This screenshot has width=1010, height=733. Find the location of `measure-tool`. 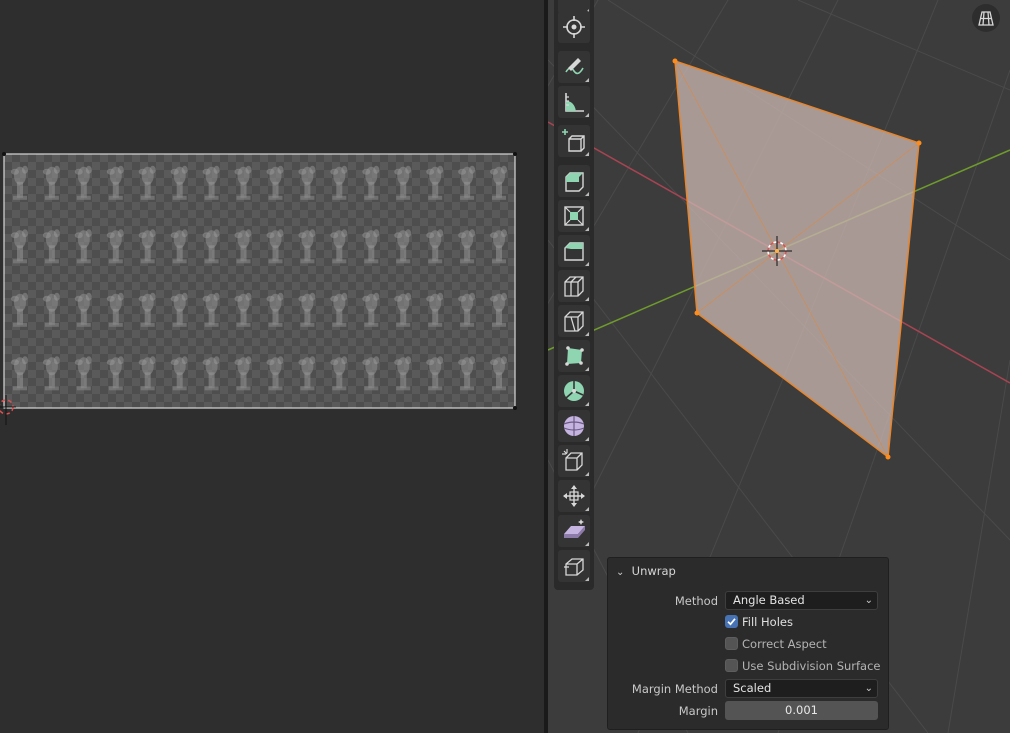

measure-tool is located at coordinates (574, 102).